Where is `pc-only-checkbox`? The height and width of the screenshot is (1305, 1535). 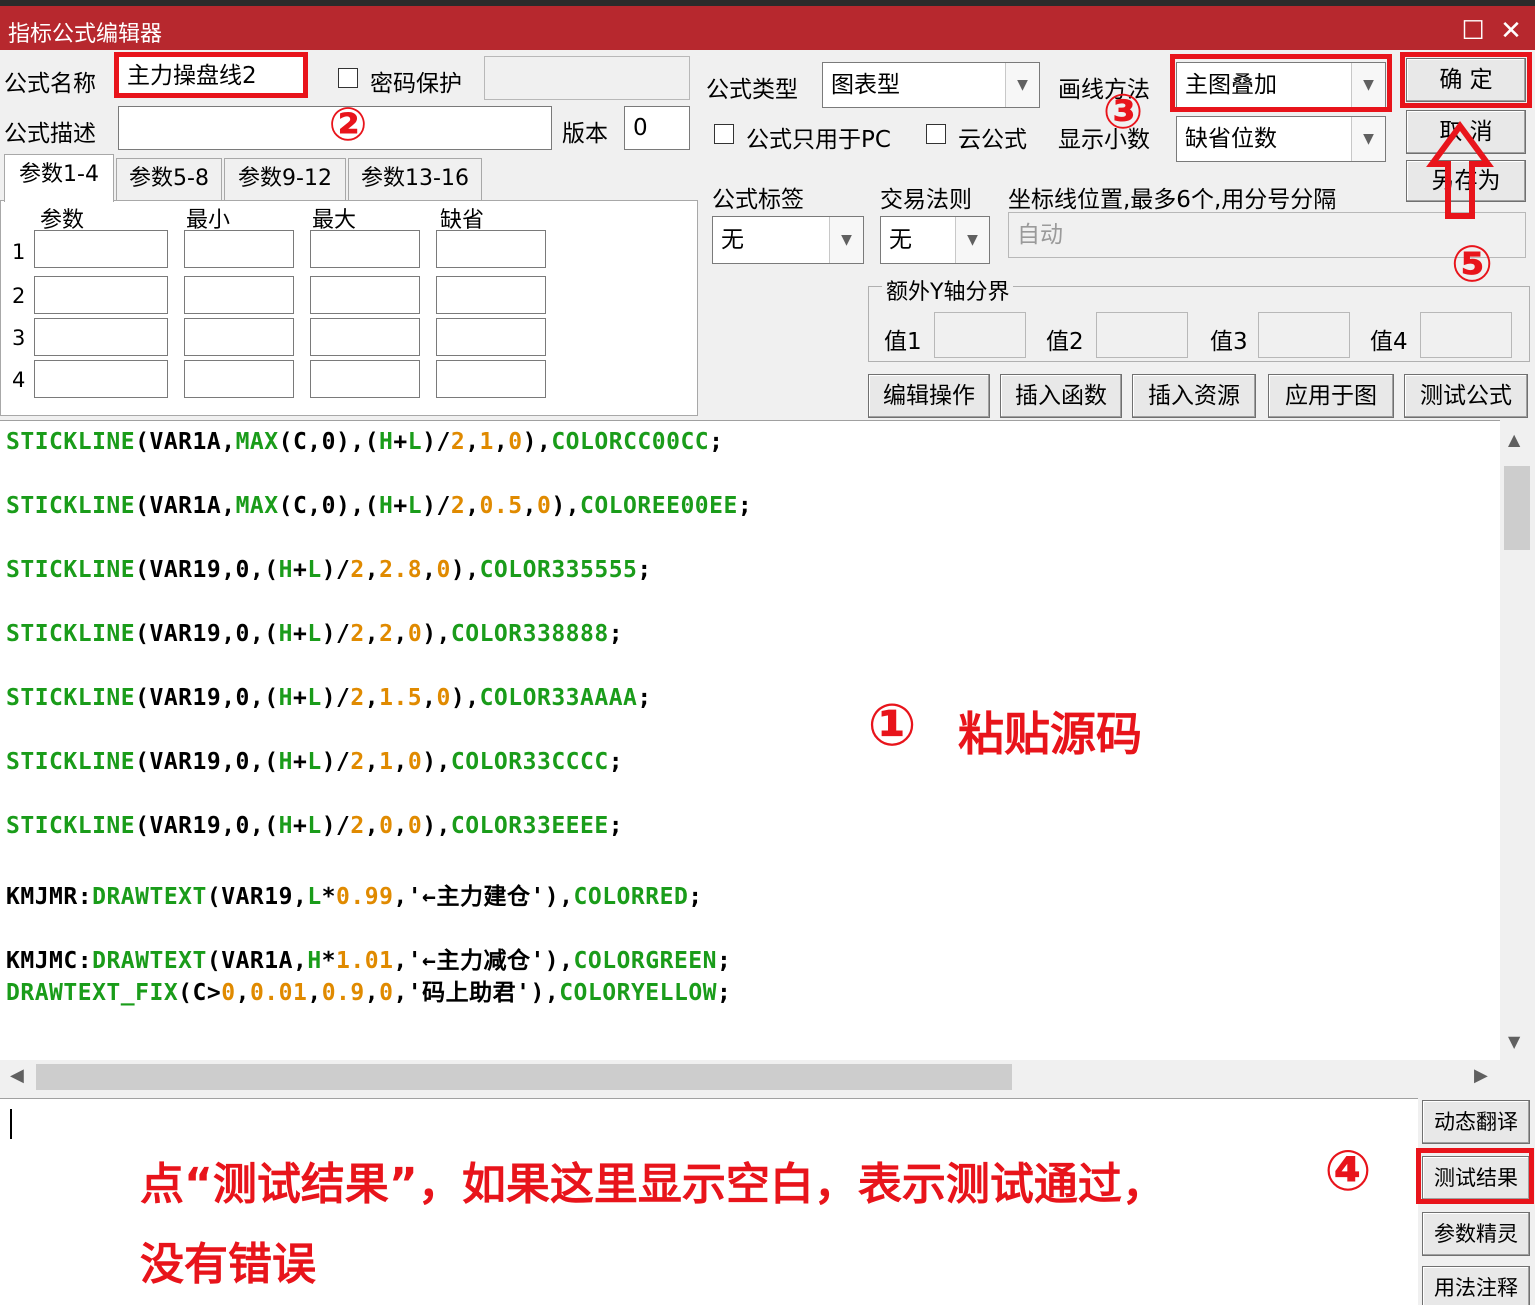
pc-only-checkbox is located at coordinates (724, 134).